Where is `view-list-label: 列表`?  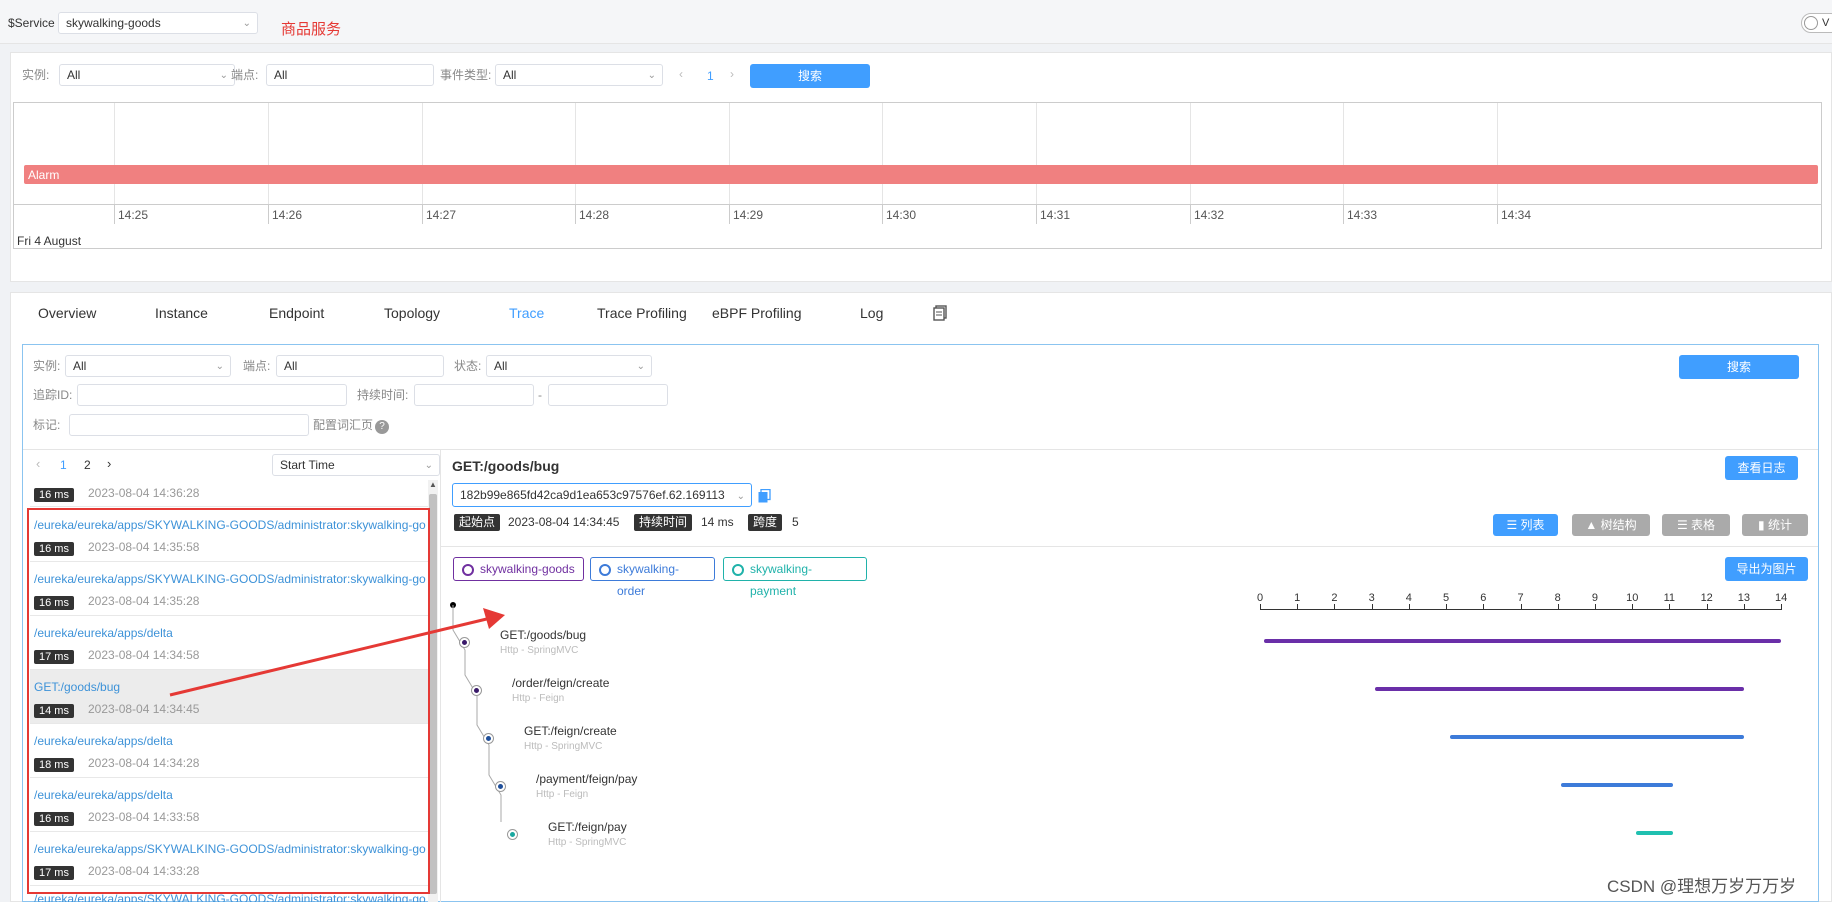
view-list-label: 列表 is located at coordinates (1532, 525).